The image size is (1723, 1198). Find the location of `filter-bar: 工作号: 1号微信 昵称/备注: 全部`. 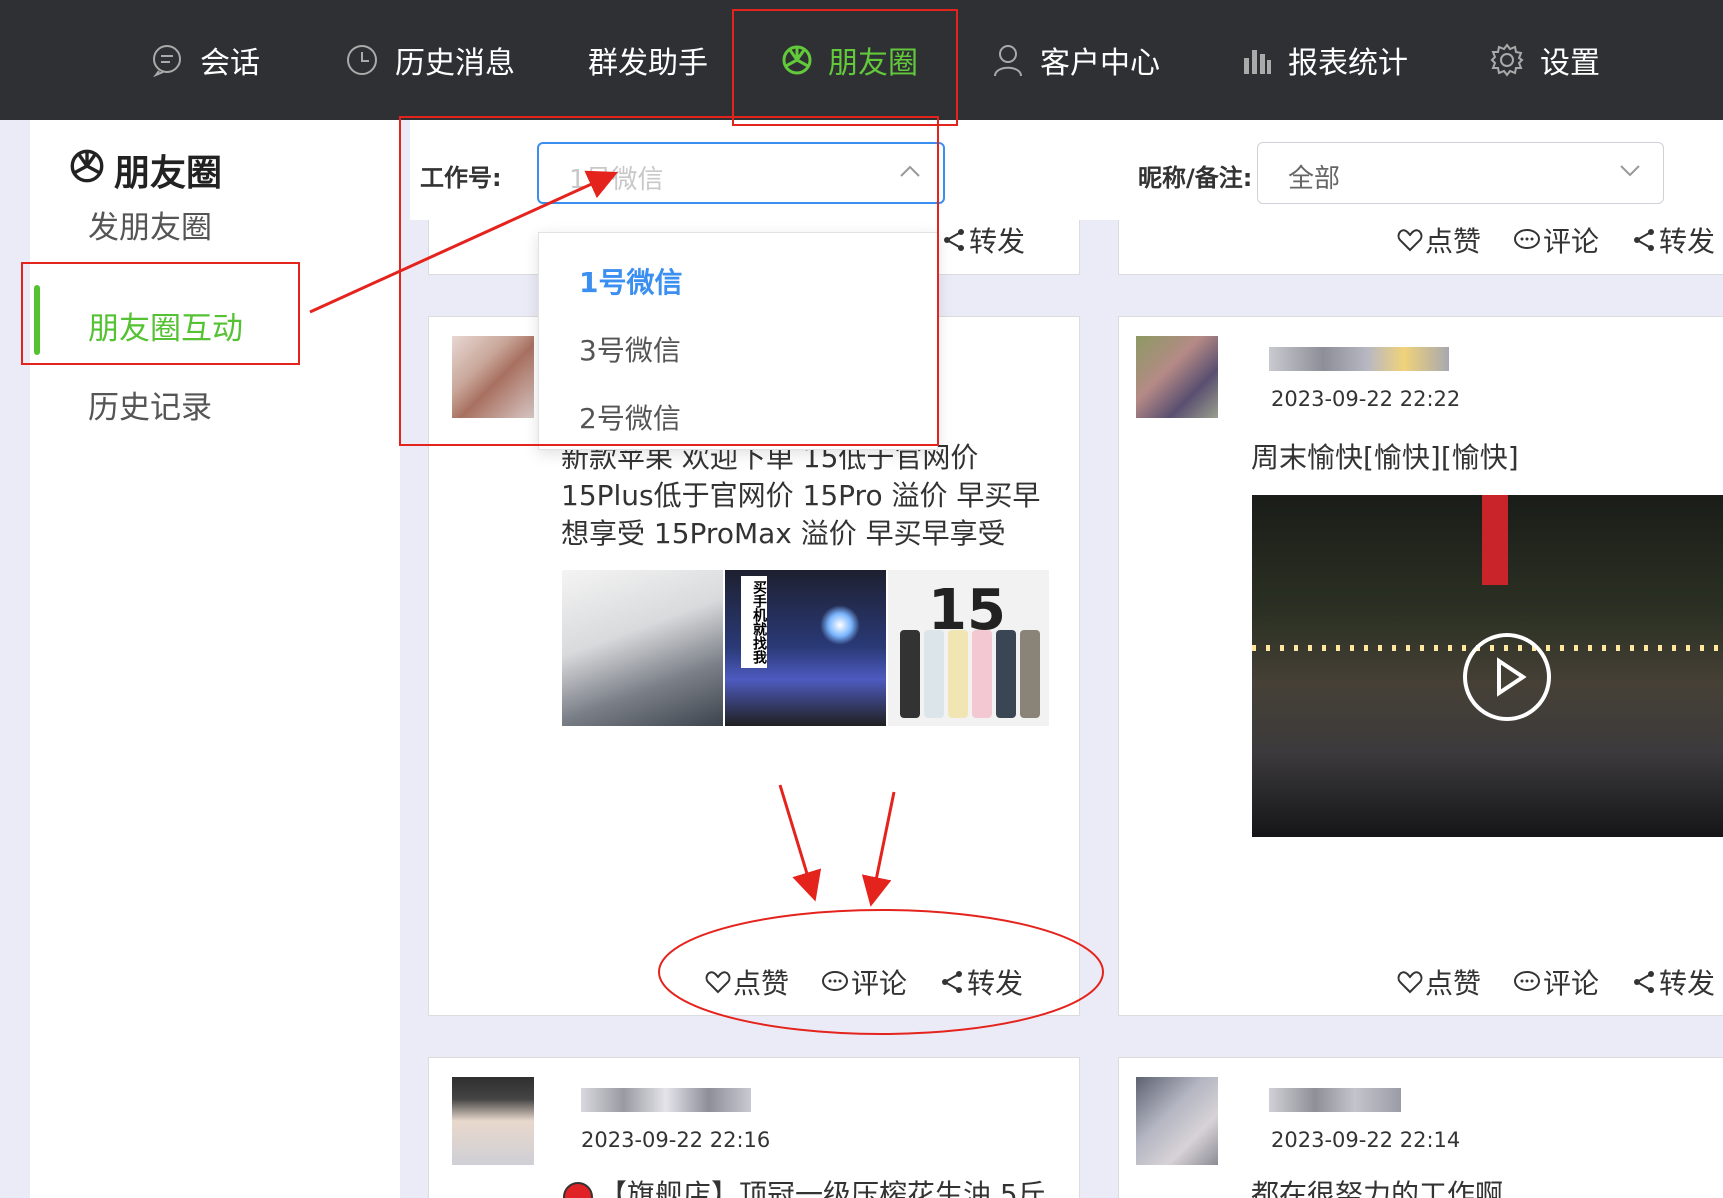

filter-bar: 工作号: 1号微信 昵称/备注: 全部 is located at coordinates (1066, 170).